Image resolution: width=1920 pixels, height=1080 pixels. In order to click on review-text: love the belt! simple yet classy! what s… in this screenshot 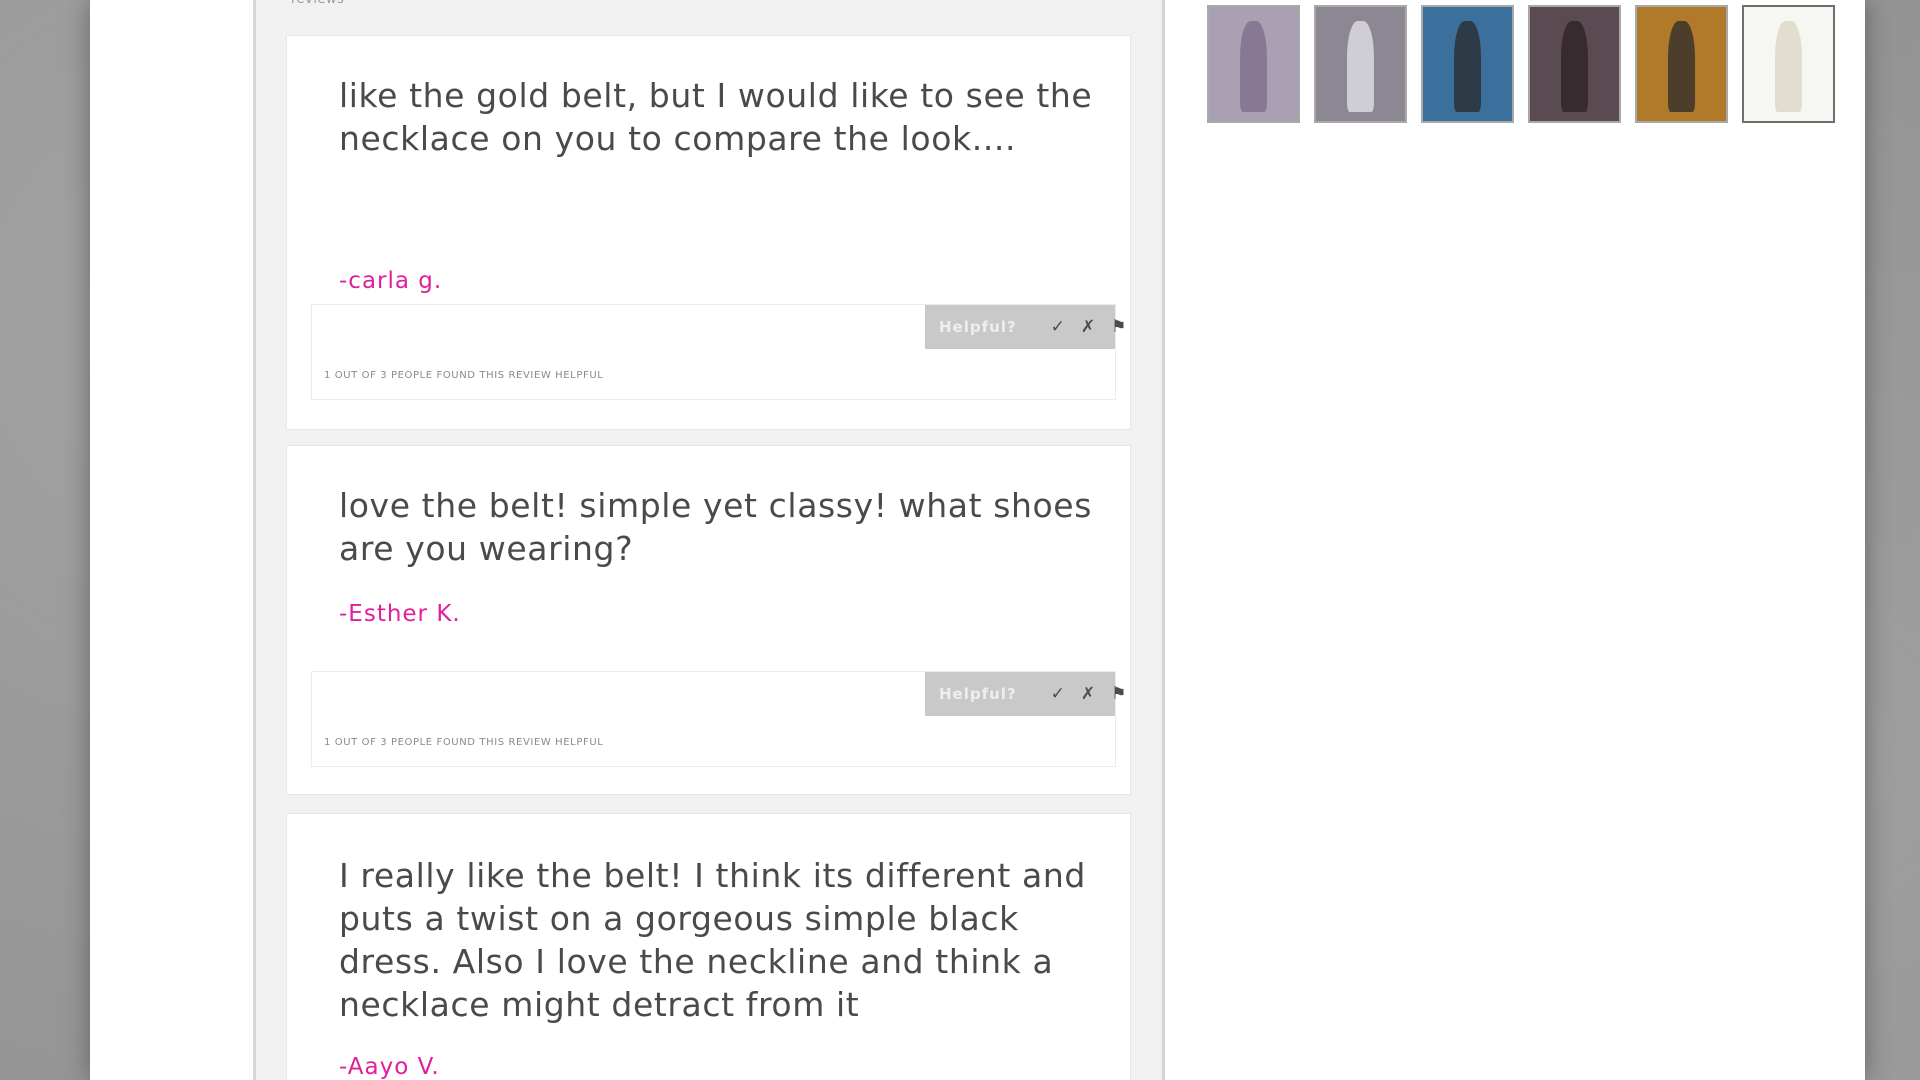, I will do `click(715, 527)`.